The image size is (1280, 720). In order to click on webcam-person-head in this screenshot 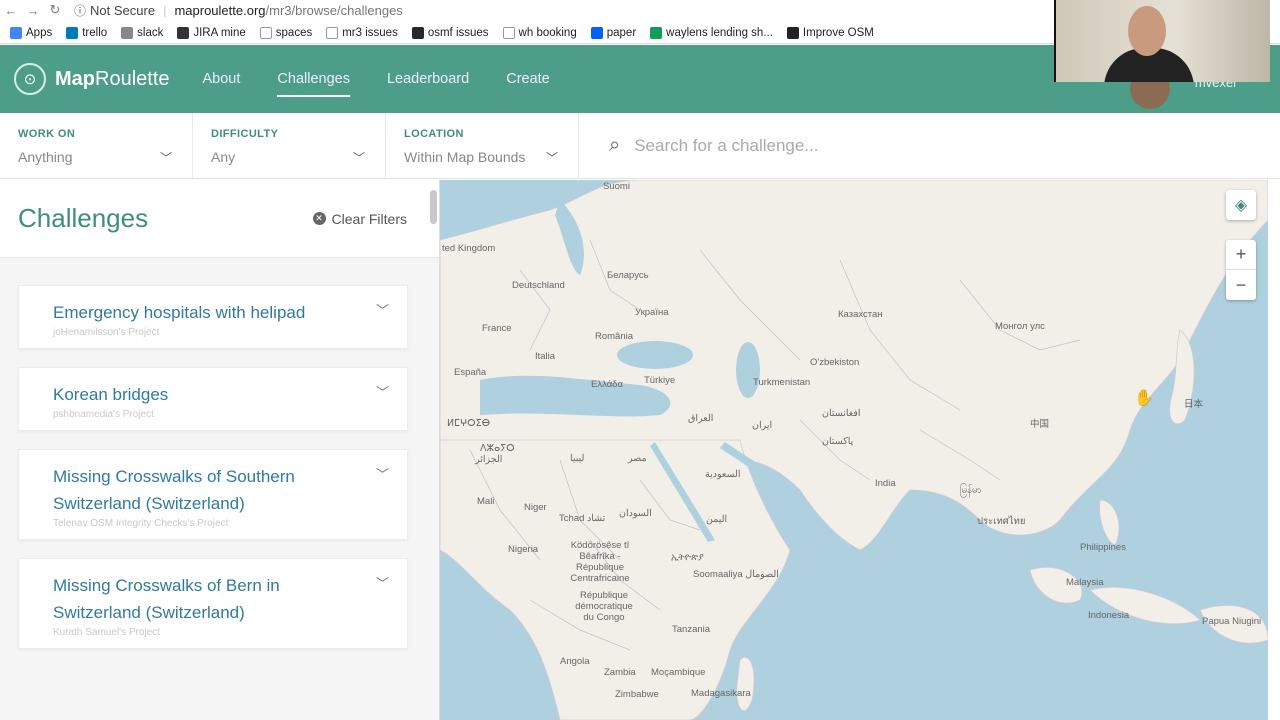, I will do `click(1147, 31)`.